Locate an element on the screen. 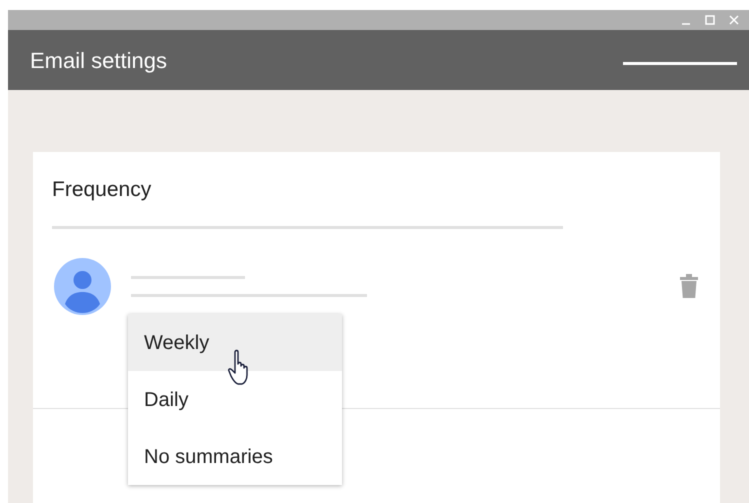  menu-item: Daily is located at coordinates (235, 399).